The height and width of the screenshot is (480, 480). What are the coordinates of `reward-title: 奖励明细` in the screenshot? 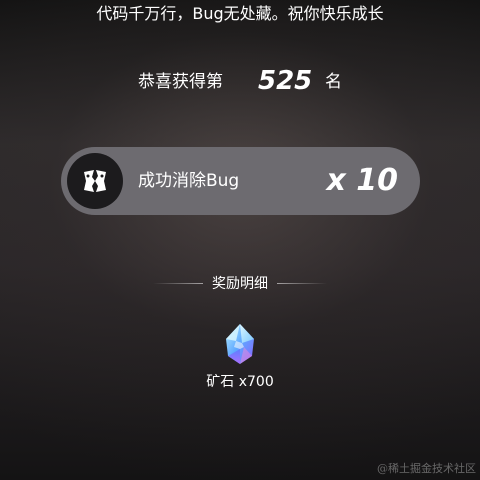 It's located at (240, 284).